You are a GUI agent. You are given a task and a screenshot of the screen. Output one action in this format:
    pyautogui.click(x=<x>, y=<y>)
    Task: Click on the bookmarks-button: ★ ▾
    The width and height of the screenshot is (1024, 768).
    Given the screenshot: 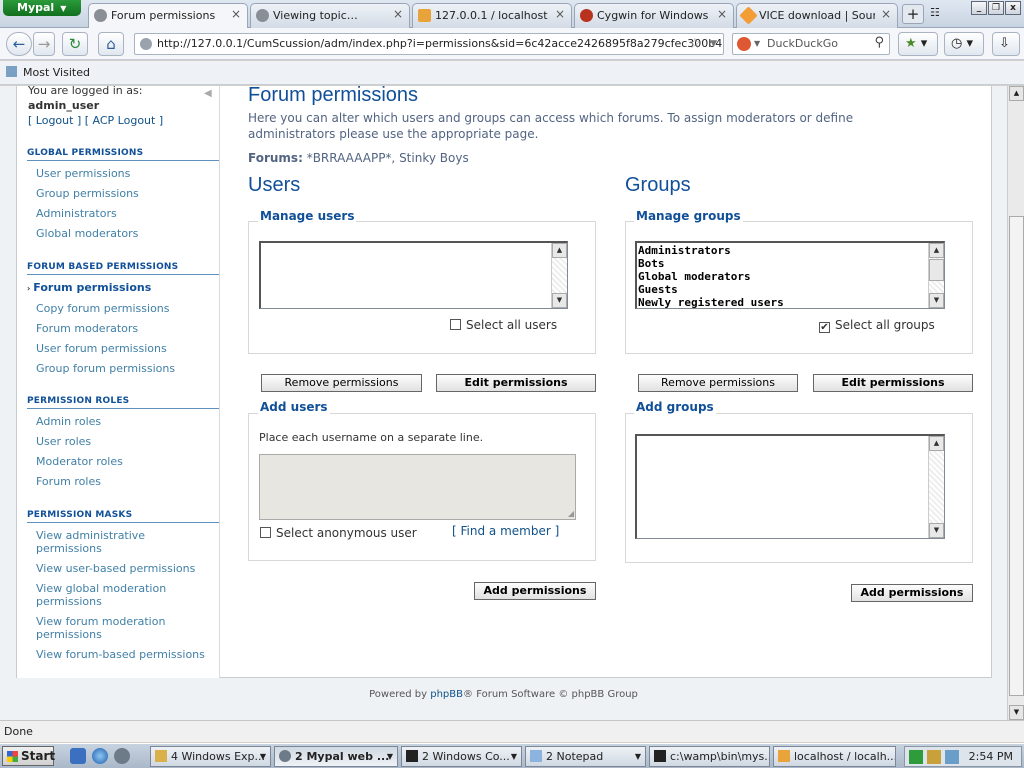 What is the action you would take?
    pyautogui.click(x=918, y=44)
    